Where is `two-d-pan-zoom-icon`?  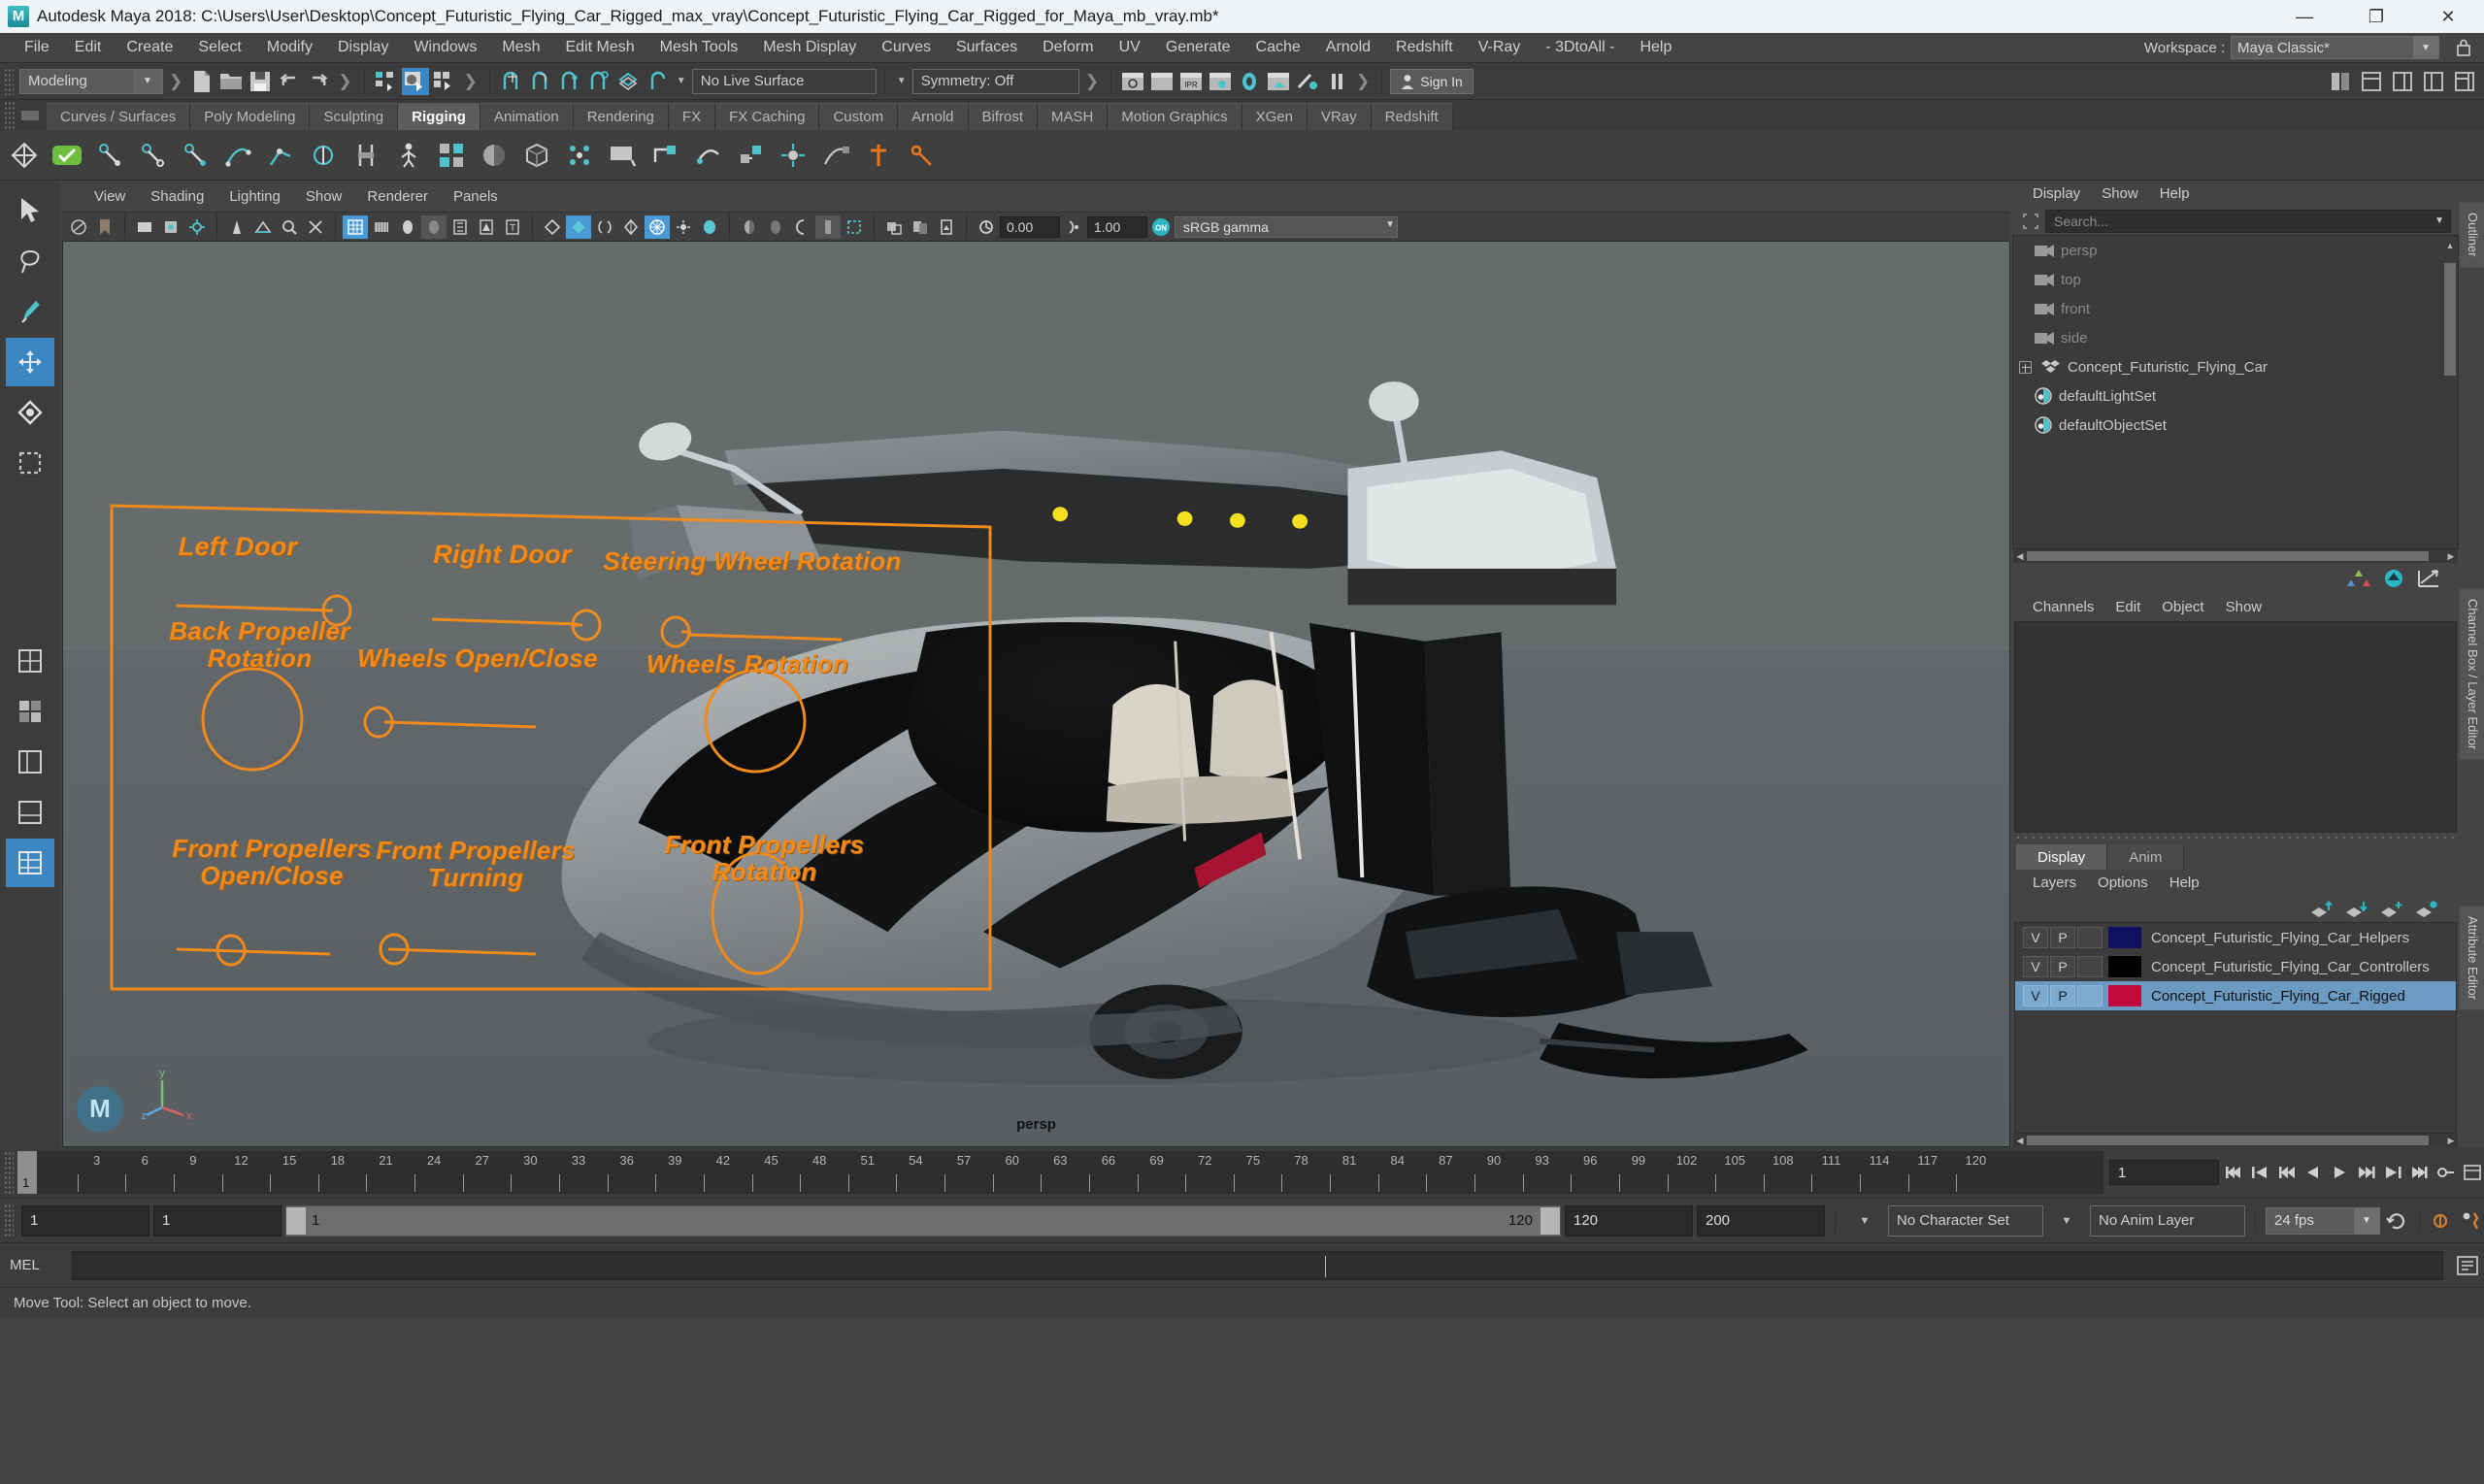
two-d-pan-zoom-icon is located at coordinates (144, 227).